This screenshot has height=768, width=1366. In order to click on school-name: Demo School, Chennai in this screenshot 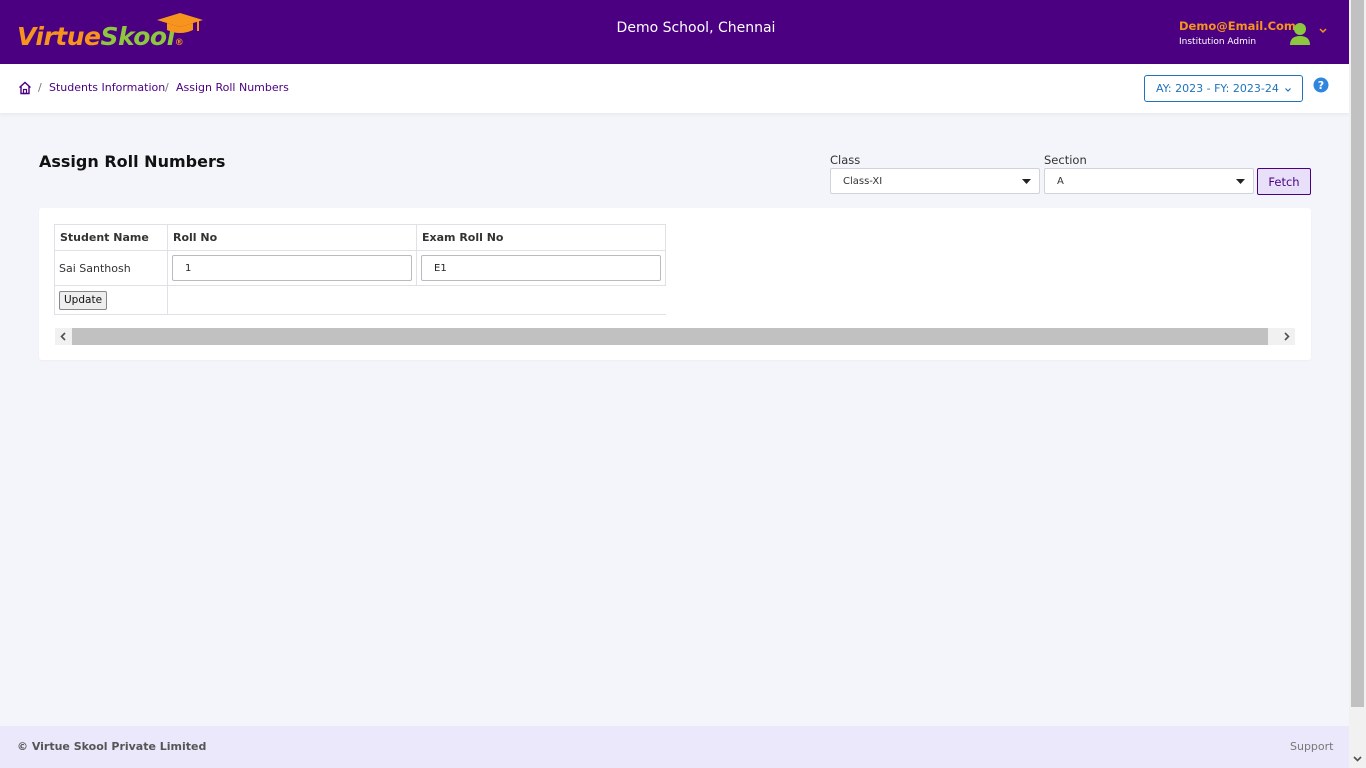, I will do `click(696, 28)`.